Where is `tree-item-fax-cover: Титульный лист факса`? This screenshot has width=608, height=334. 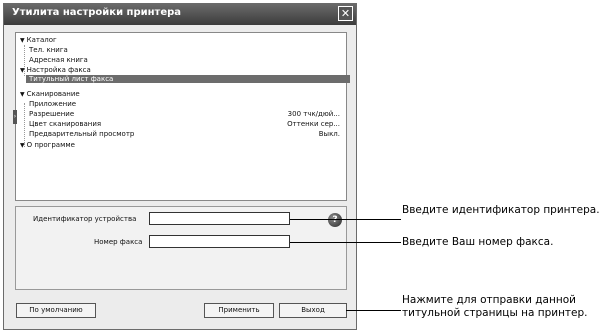 tree-item-fax-cover: Титульный лист факса is located at coordinates (188, 79).